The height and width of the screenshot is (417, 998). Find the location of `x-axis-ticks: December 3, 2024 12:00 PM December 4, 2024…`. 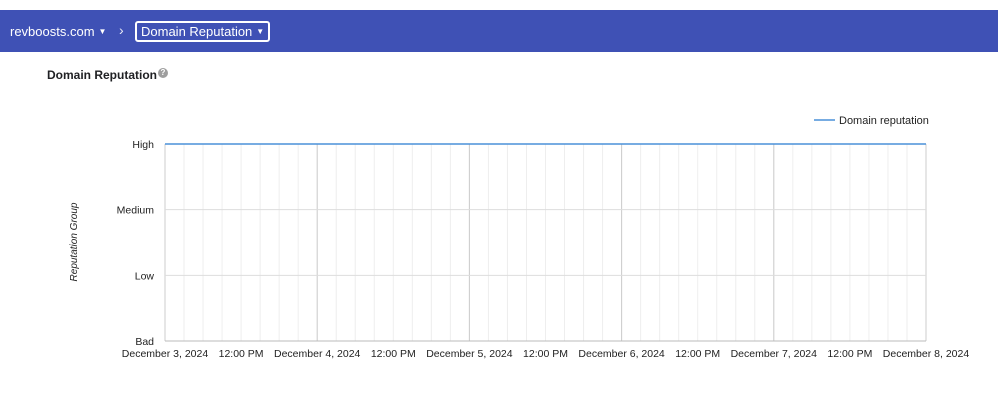

x-axis-ticks: December 3, 2024 12:00 PM December 4, 2024… is located at coordinates (546, 354).